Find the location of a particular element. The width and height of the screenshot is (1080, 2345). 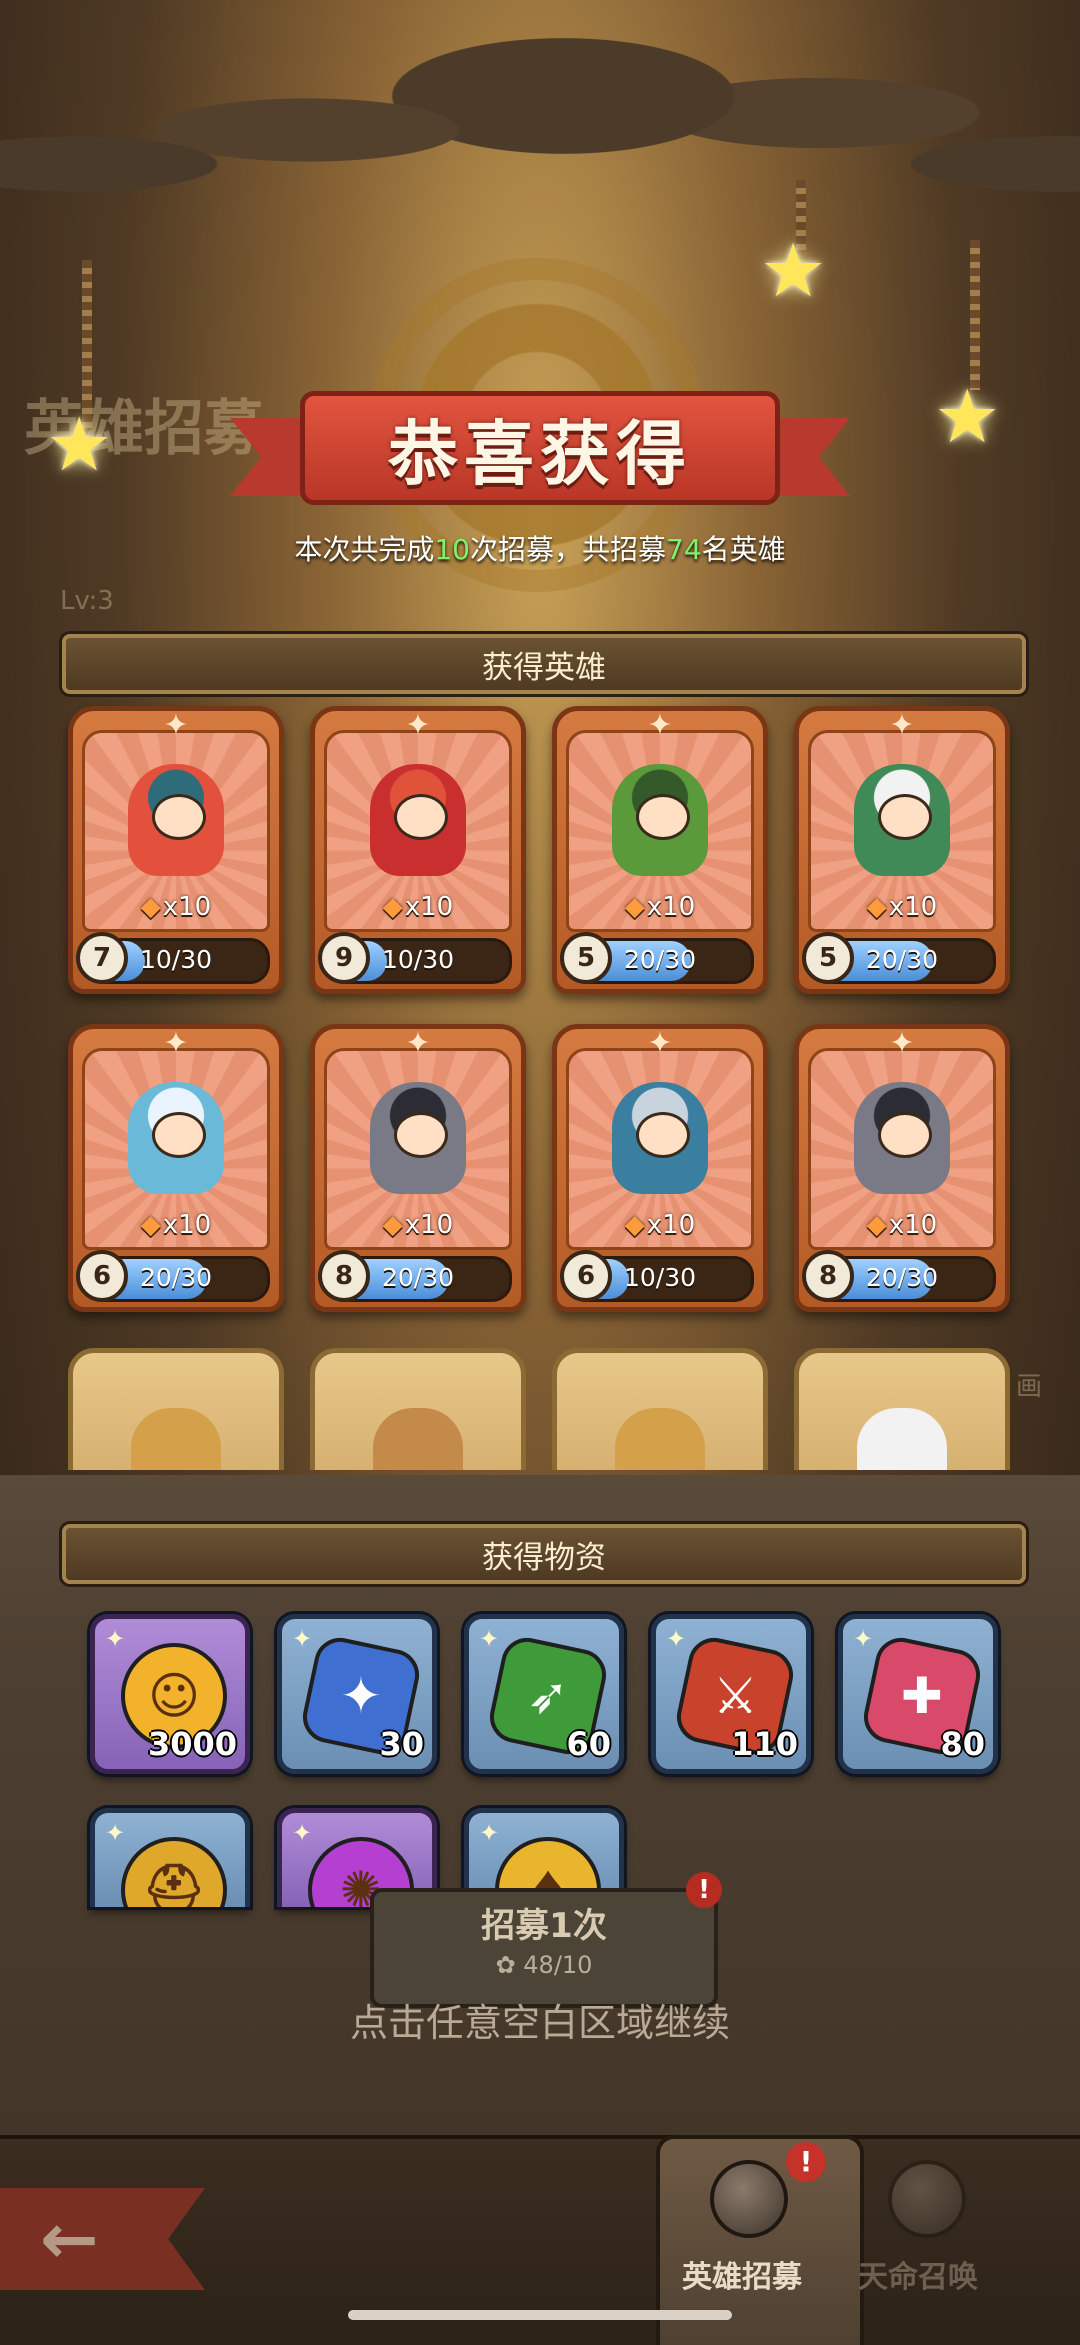

recruit-summary: 本次共完成10次招募，共招募74名英雄 is located at coordinates (540, 548).